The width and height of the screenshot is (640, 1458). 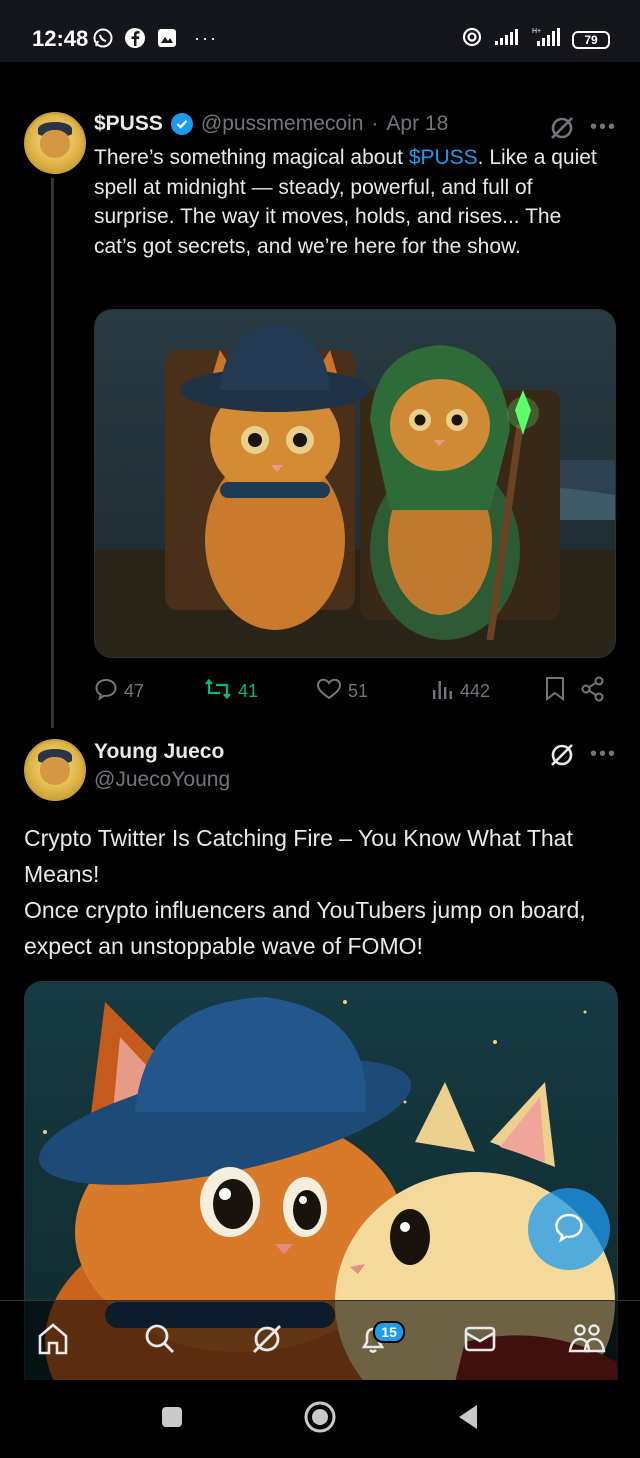 I want to click on mail-icon, so click(x=480, y=1341).